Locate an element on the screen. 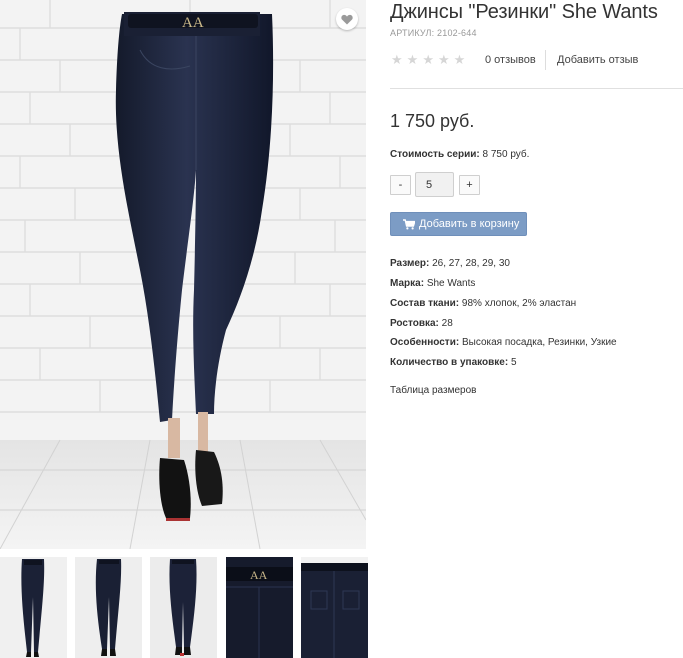  quantity-increase-button: + is located at coordinates (469, 185).